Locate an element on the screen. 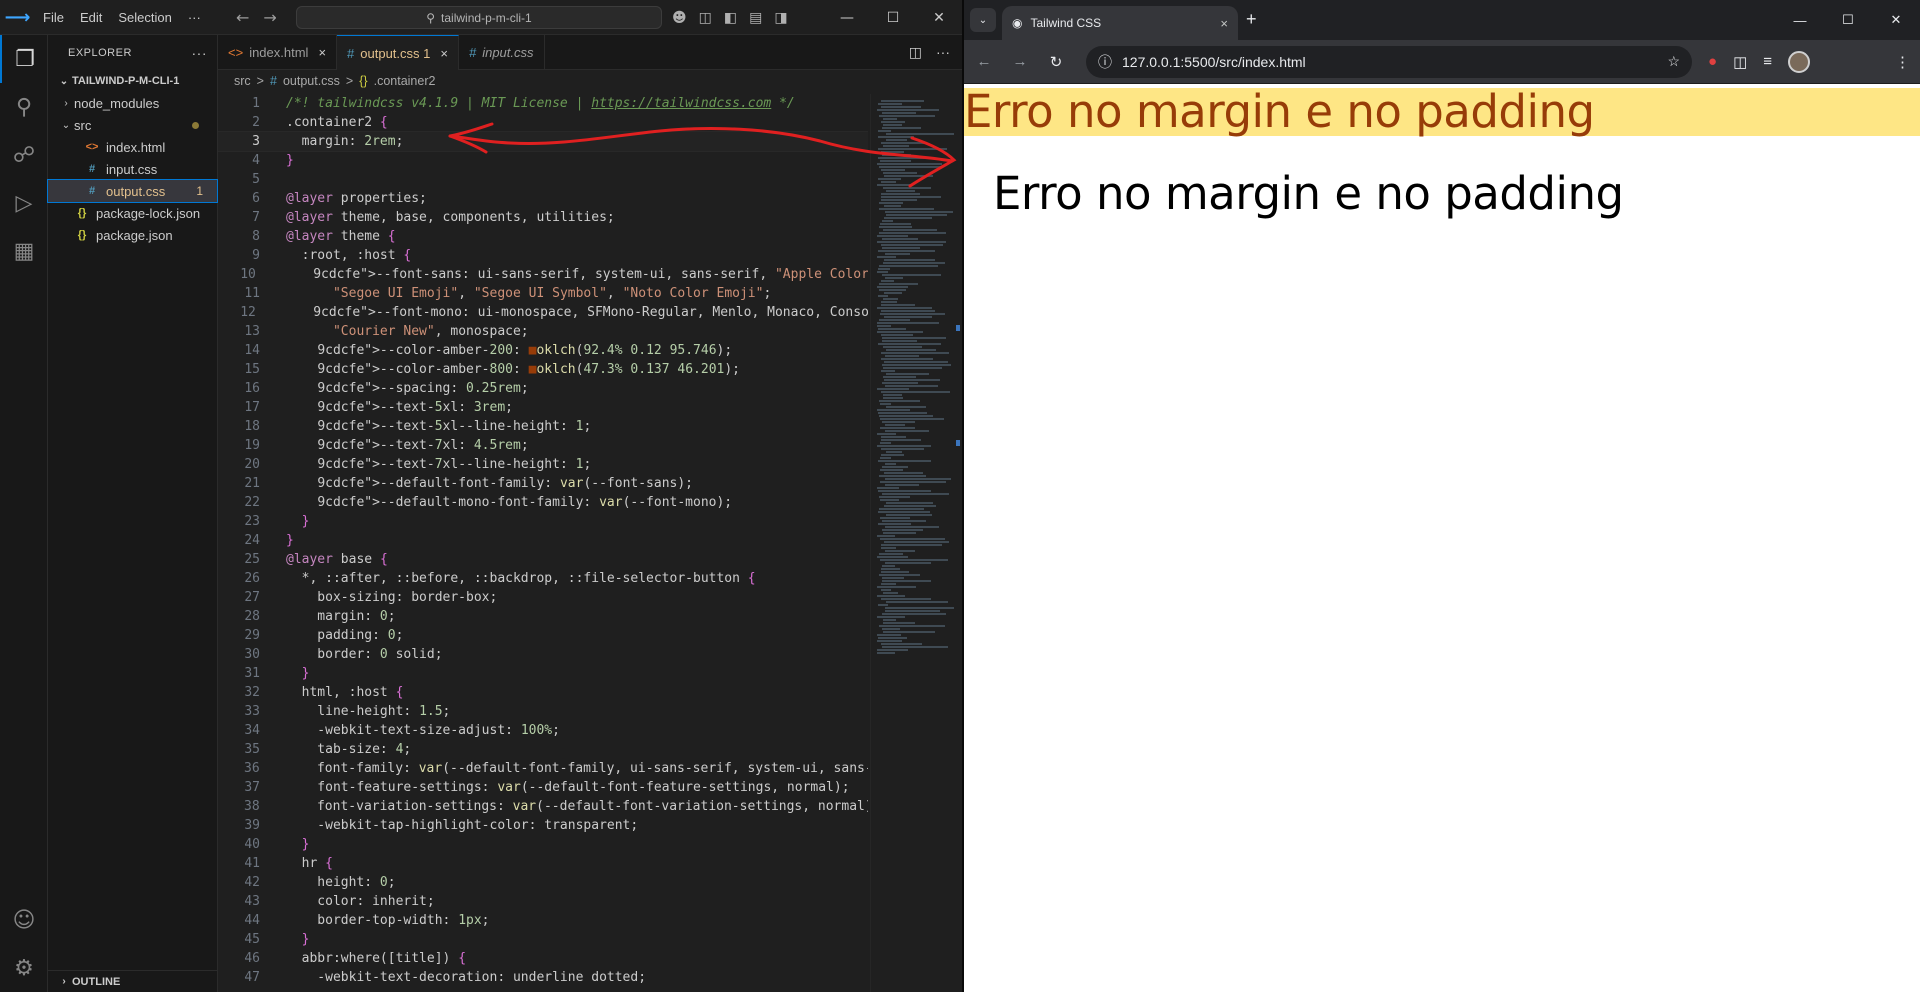  code-line: 5 is located at coordinates (543, 179).